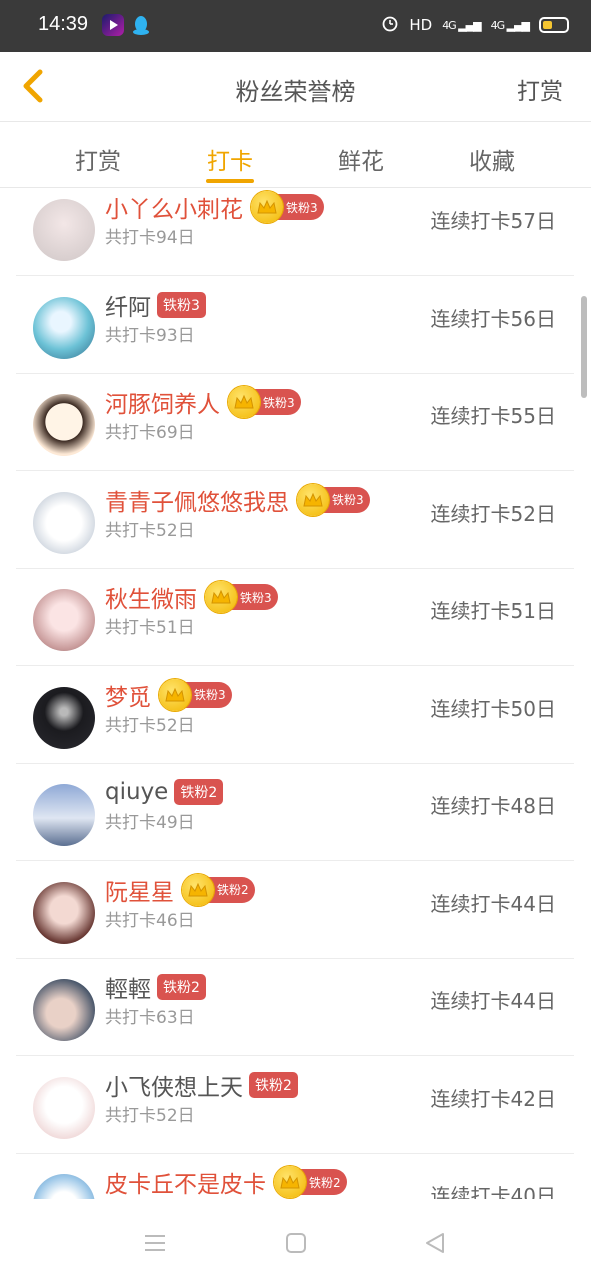 This screenshot has height=1280, width=591. Describe the element at coordinates (493, 1098) in the screenshot. I see `checkin-streak: 连续打卡42日` at that location.